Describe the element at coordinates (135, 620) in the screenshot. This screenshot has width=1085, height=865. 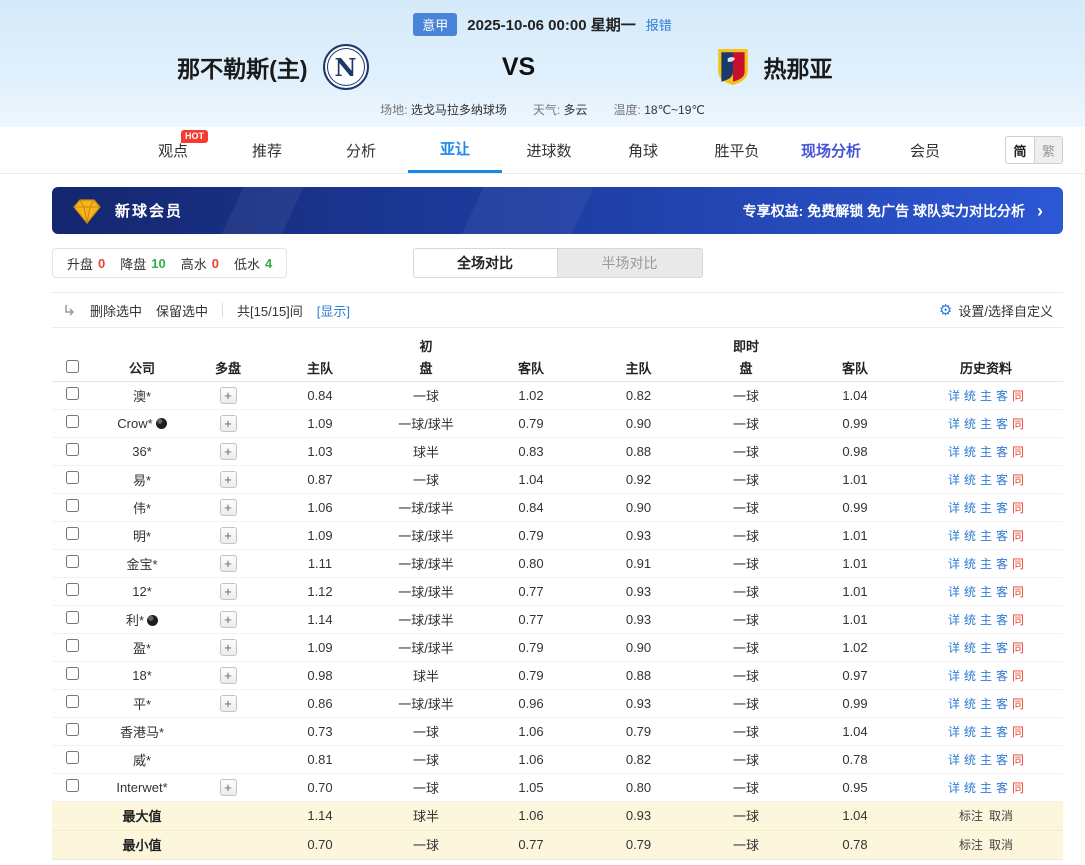
I see `company-name: 利*` at that location.